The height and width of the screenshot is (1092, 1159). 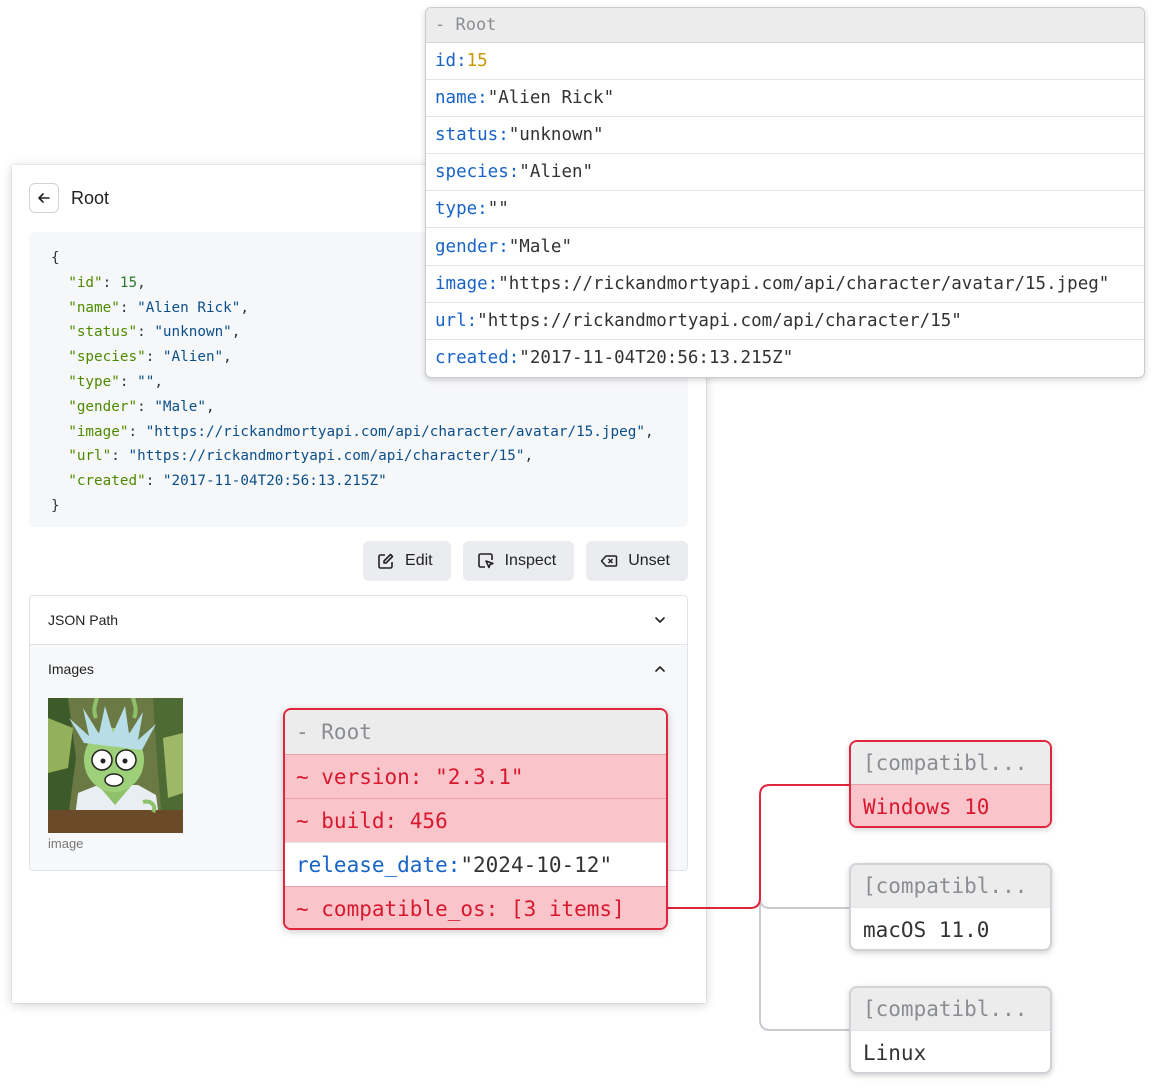 I want to click on unset-button: Unset, so click(x=637, y=561).